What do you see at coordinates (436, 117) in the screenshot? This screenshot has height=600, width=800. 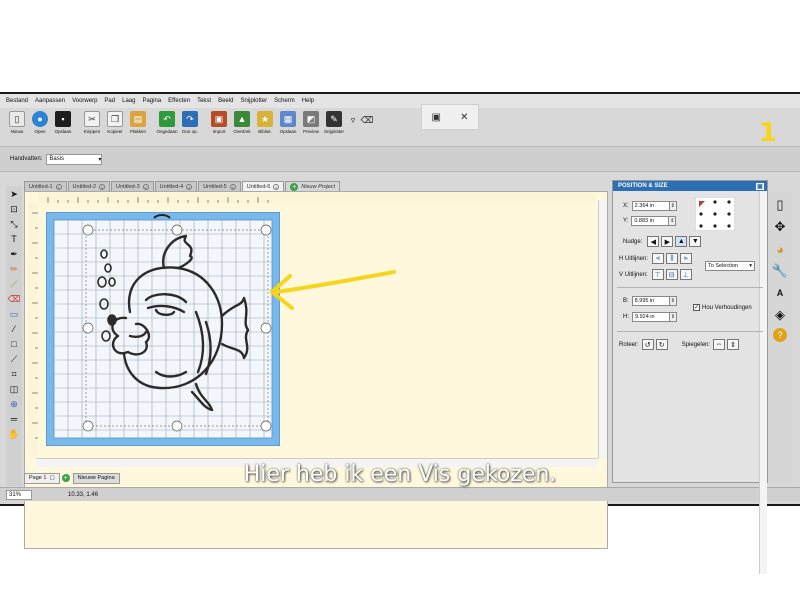 I see `save-state-icon: ▣` at bounding box center [436, 117].